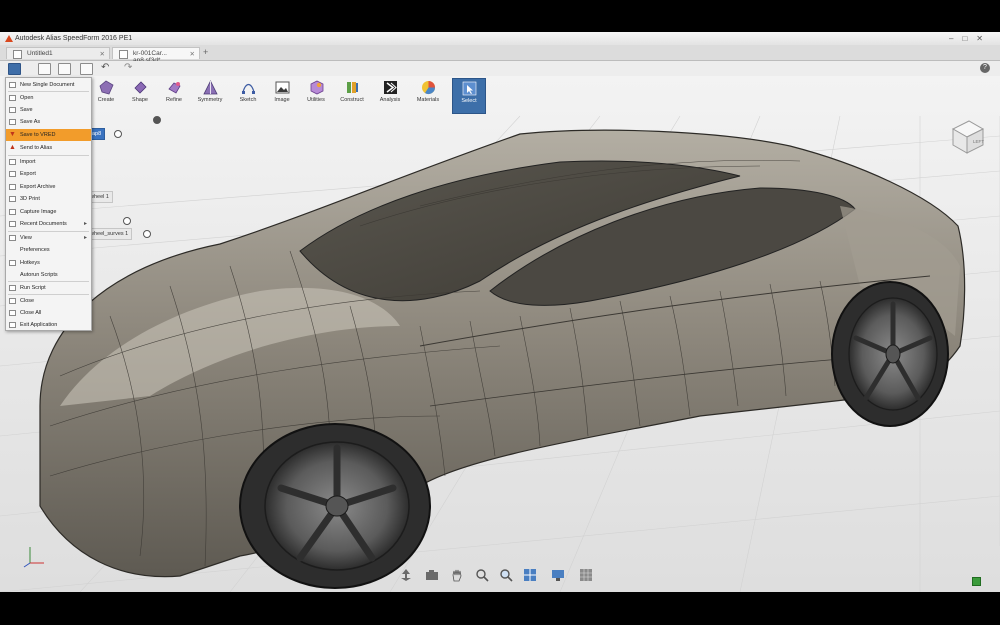  What do you see at coordinates (558, 575) in the screenshot?
I see `display-icon` at bounding box center [558, 575].